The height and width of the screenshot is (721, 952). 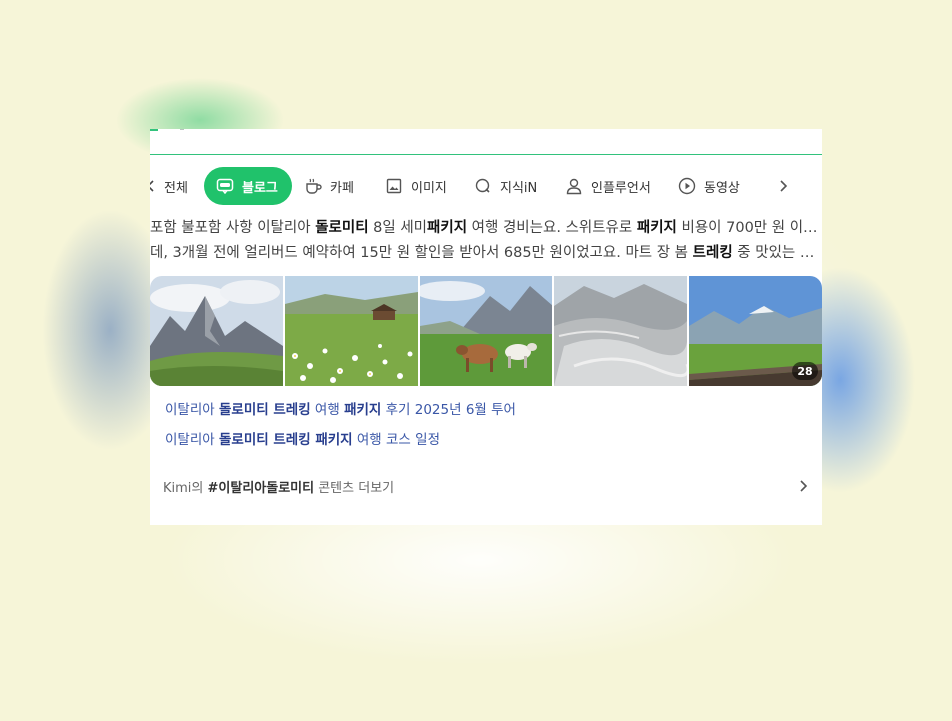 I want to click on category-tabs: 전체 블로그 카페 이미지 지식iN 인플루언서 동영상, so click(x=486, y=186).